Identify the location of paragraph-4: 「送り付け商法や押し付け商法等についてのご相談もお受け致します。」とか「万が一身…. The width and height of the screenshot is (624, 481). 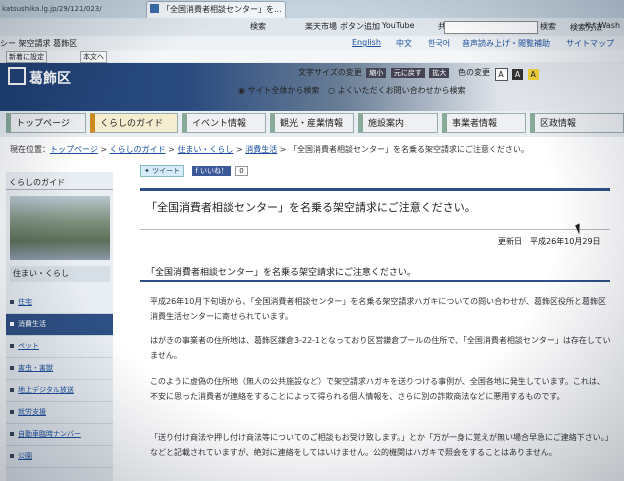
(379, 445).